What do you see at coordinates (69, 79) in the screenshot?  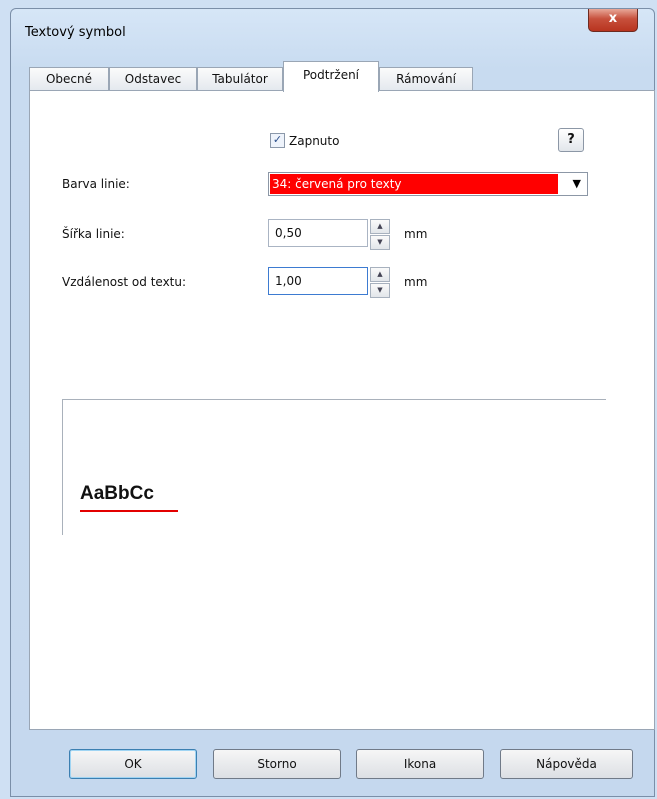 I see `tab-obecne: Obecné` at bounding box center [69, 79].